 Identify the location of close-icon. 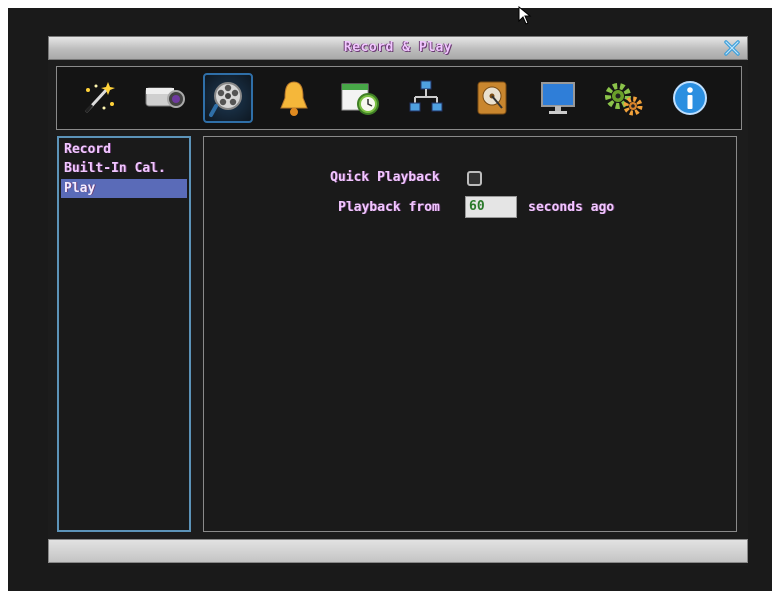
(732, 48).